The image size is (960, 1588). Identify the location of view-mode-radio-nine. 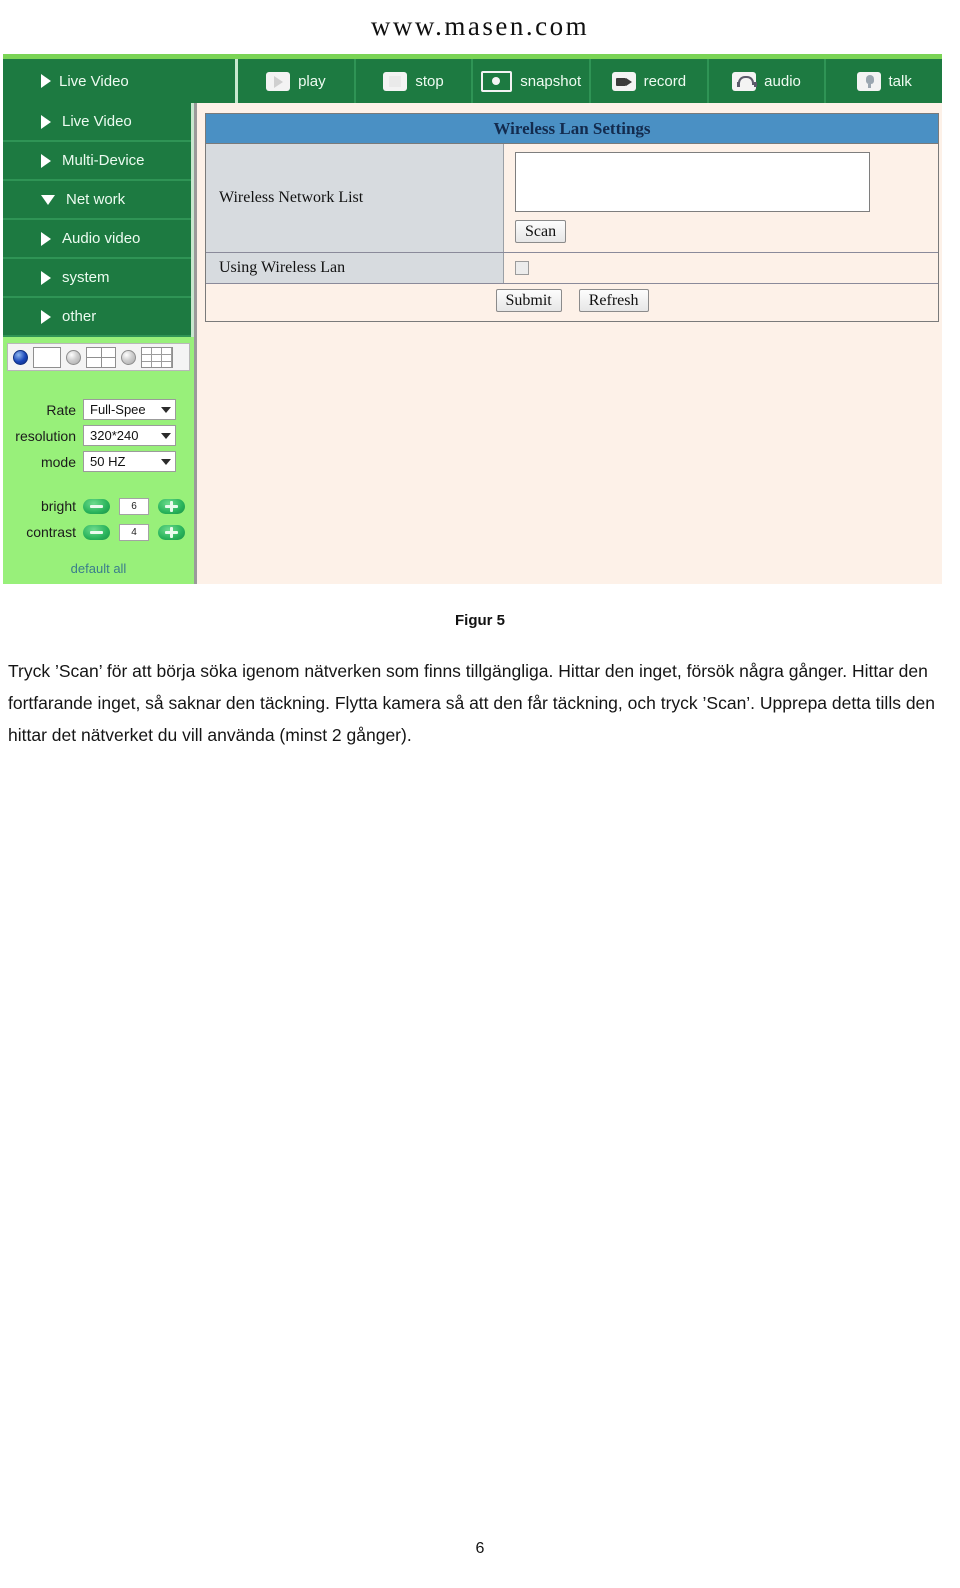
(128, 357).